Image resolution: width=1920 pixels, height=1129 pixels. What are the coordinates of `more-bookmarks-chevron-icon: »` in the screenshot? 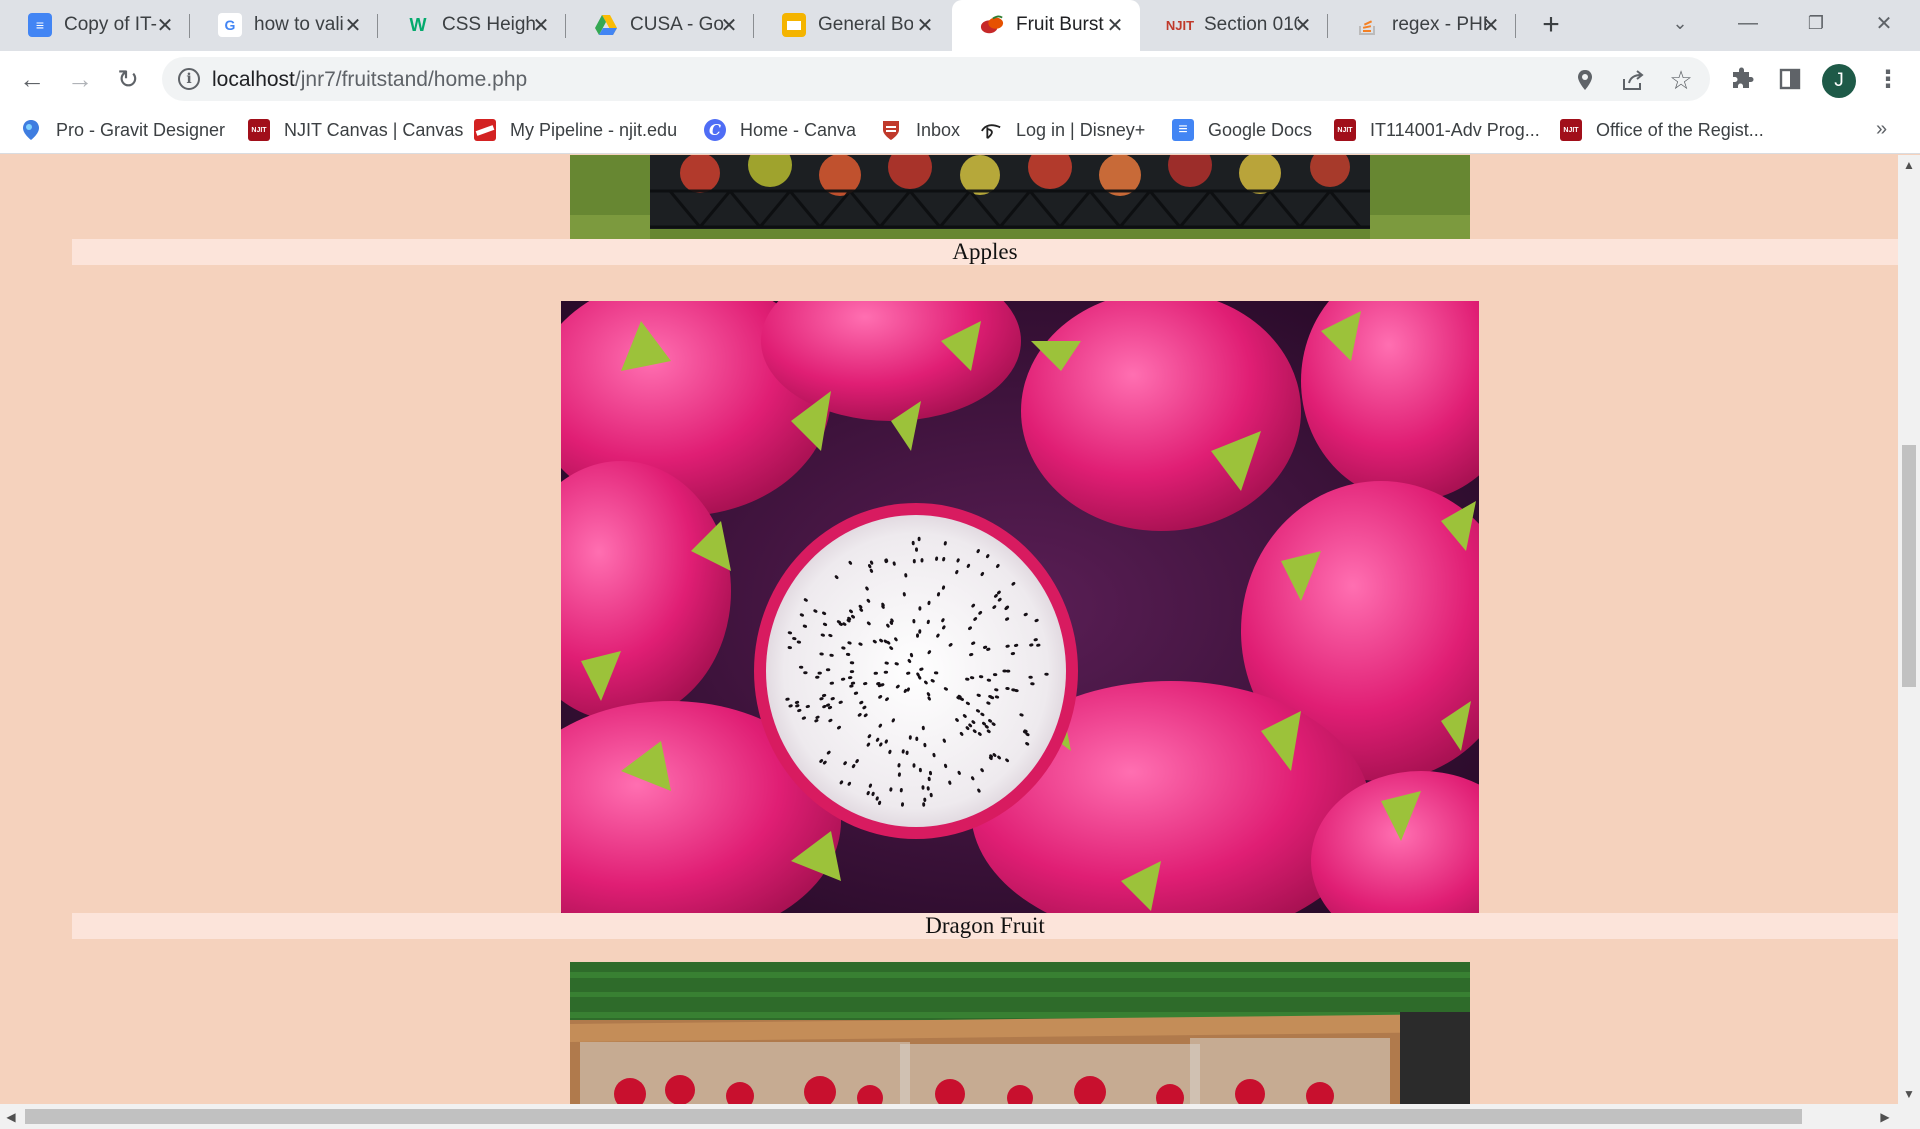 It's located at (1881, 129).